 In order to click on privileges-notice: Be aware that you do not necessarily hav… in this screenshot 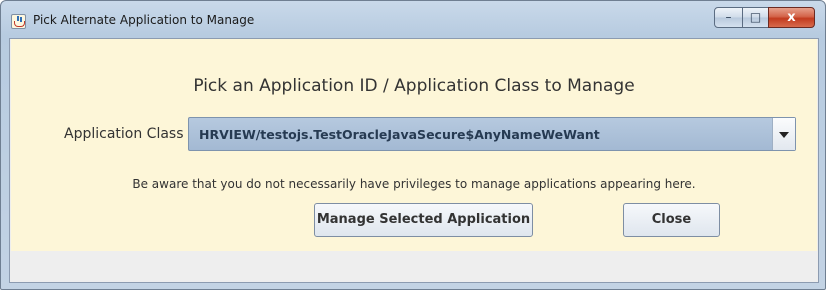, I will do `click(414, 184)`.